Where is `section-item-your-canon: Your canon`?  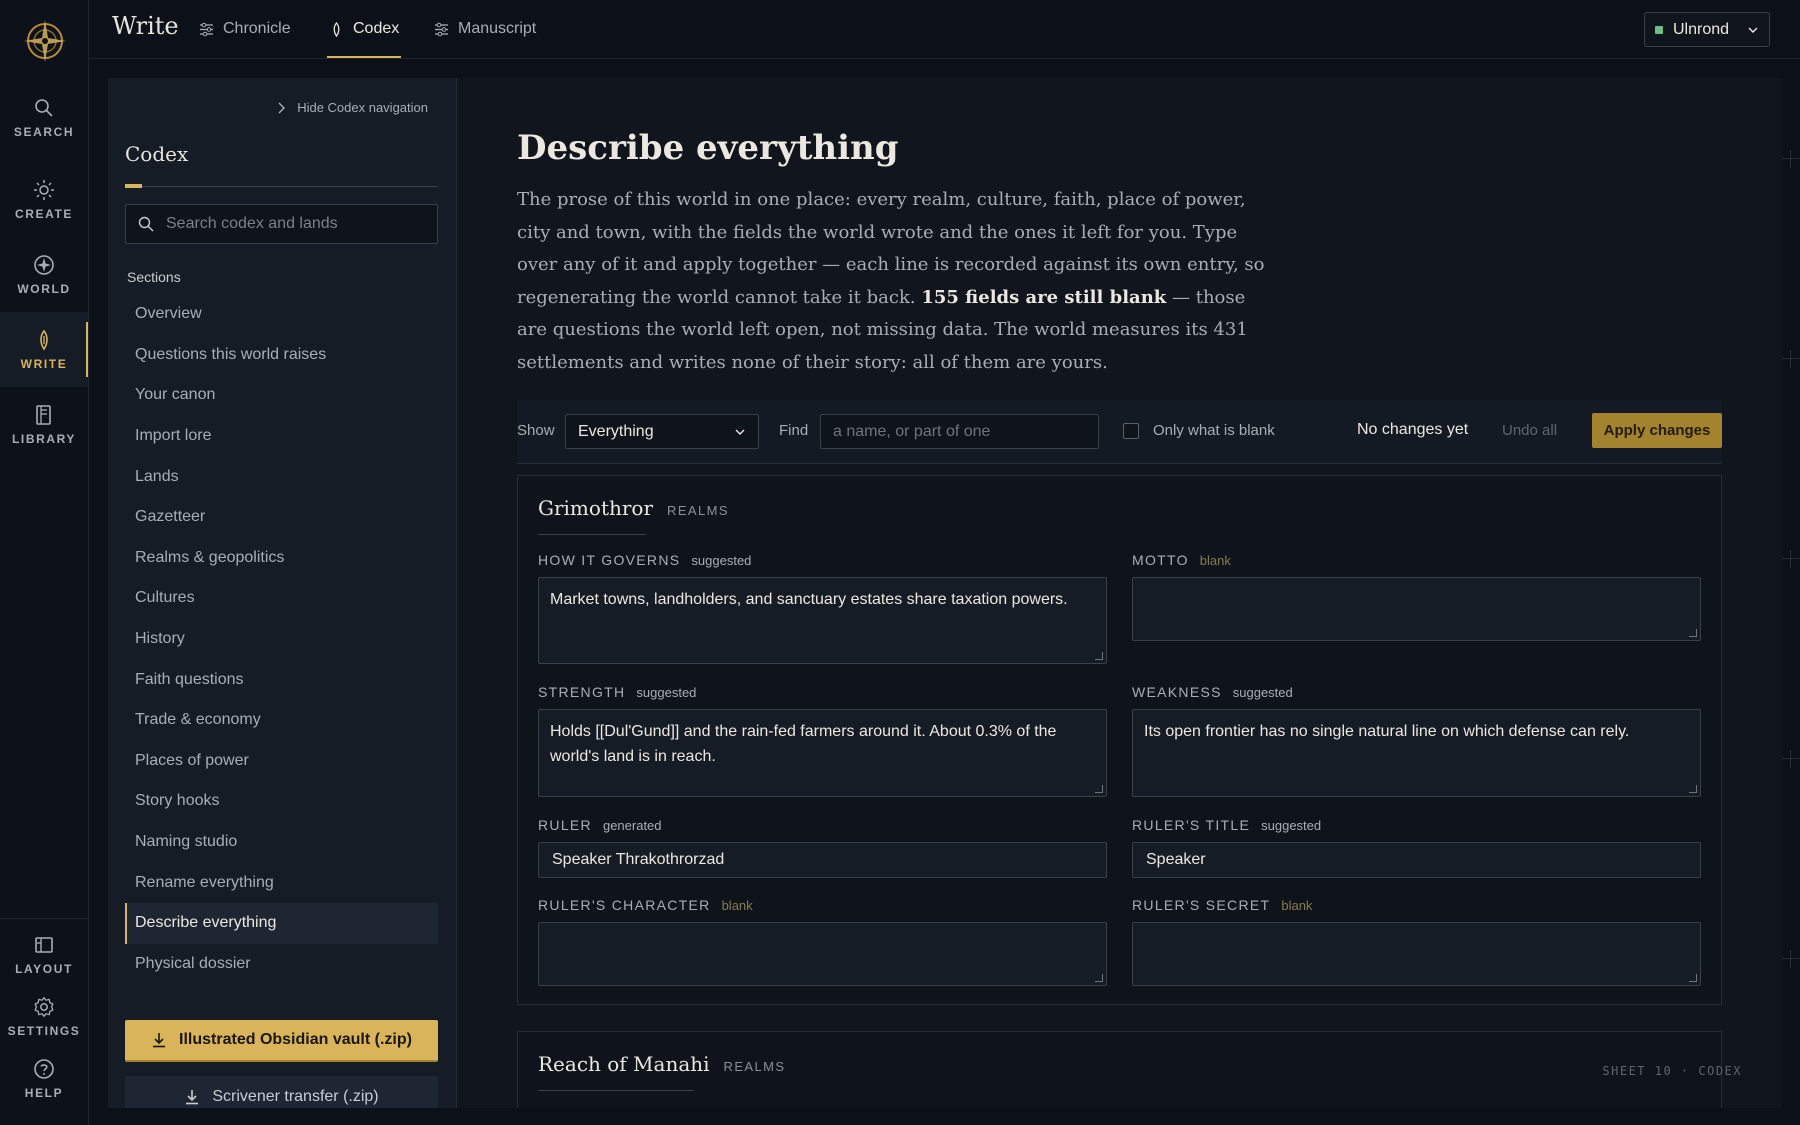
section-item-your-canon: Your canon is located at coordinates (281, 395).